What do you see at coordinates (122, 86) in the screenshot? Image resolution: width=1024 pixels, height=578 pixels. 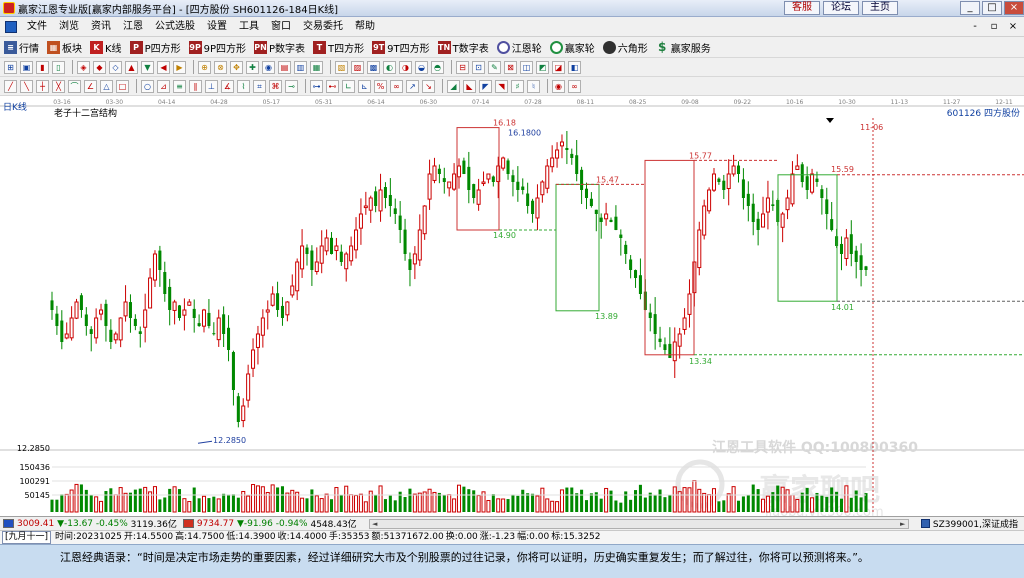 I see `line-tool-icon: □` at bounding box center [122, 86].